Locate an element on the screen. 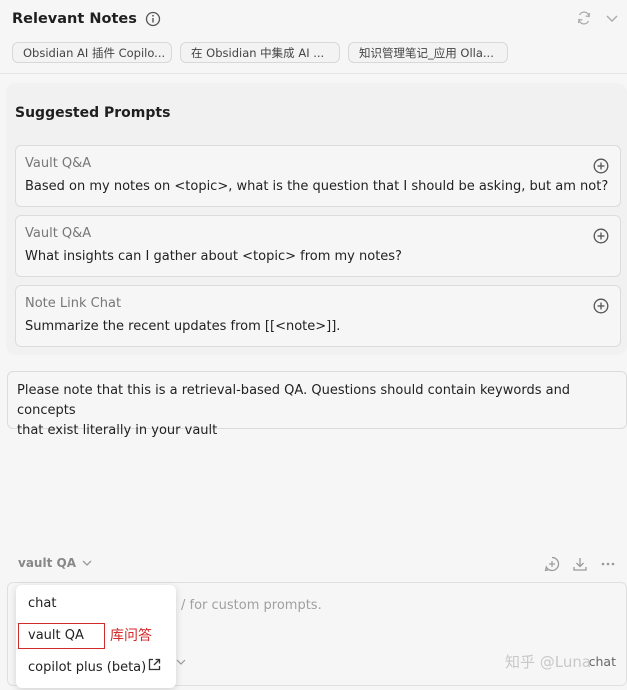 Image resolution: width=627 pixels, height=690 pixels. input-placeholder: / for custom prompts. is located at coordinates (251, 605).